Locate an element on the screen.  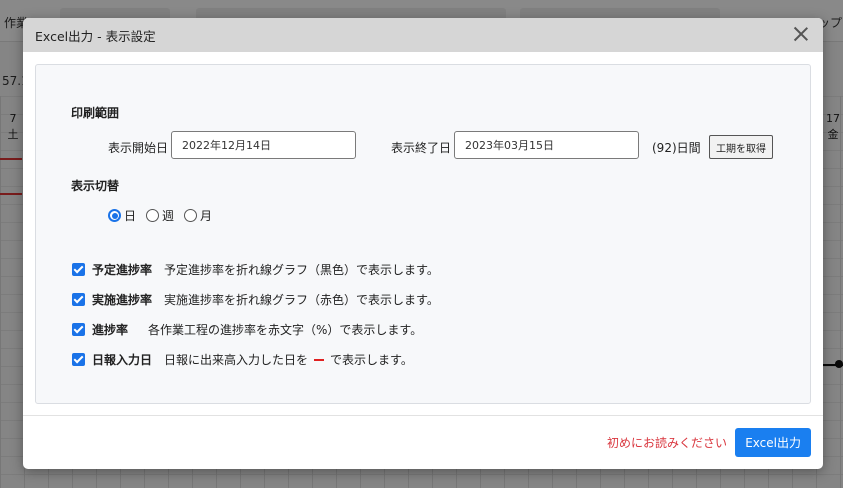
actual-progress-checkbox is located at coordinates (78, 299).